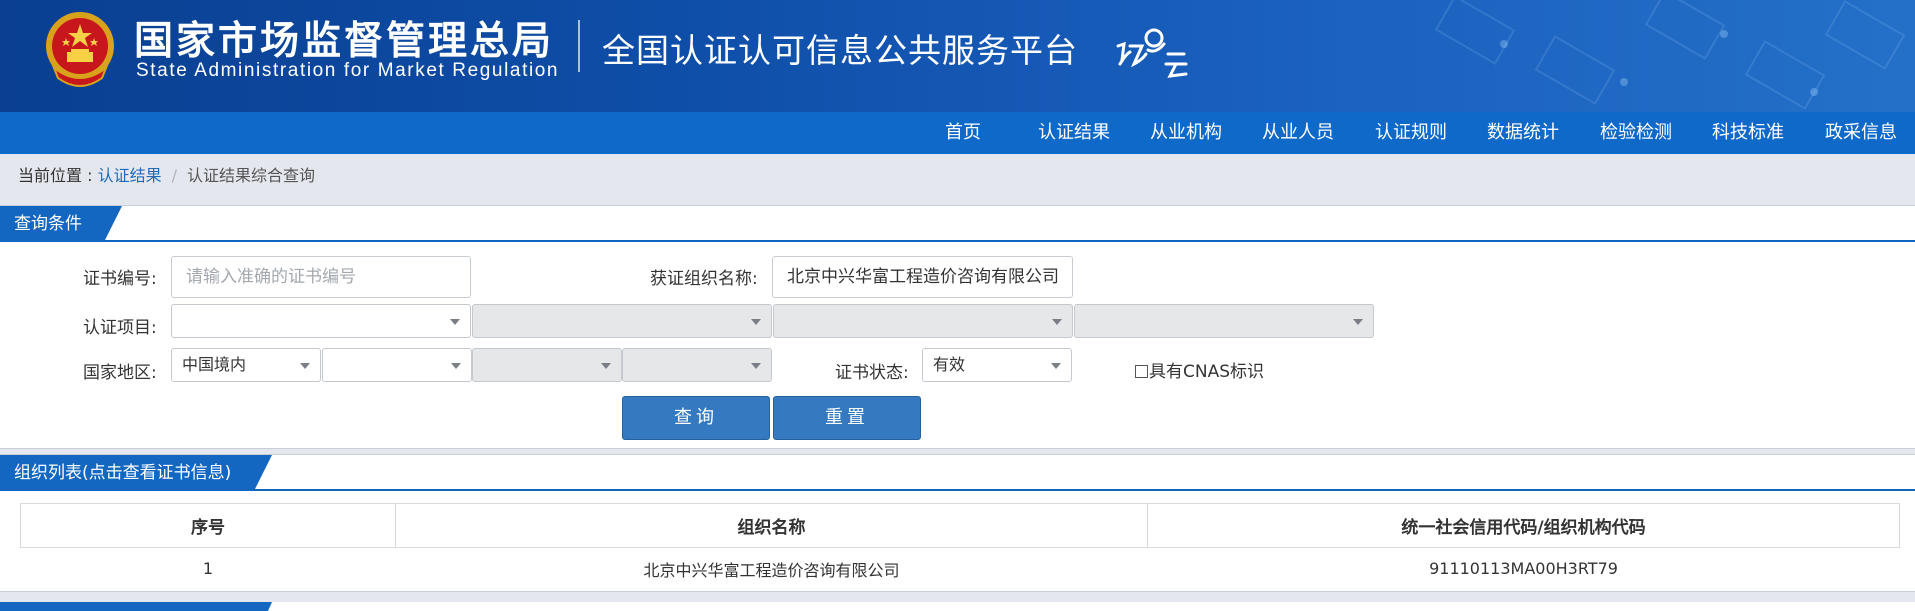  I want to click on title-divider, so click(579, 46).